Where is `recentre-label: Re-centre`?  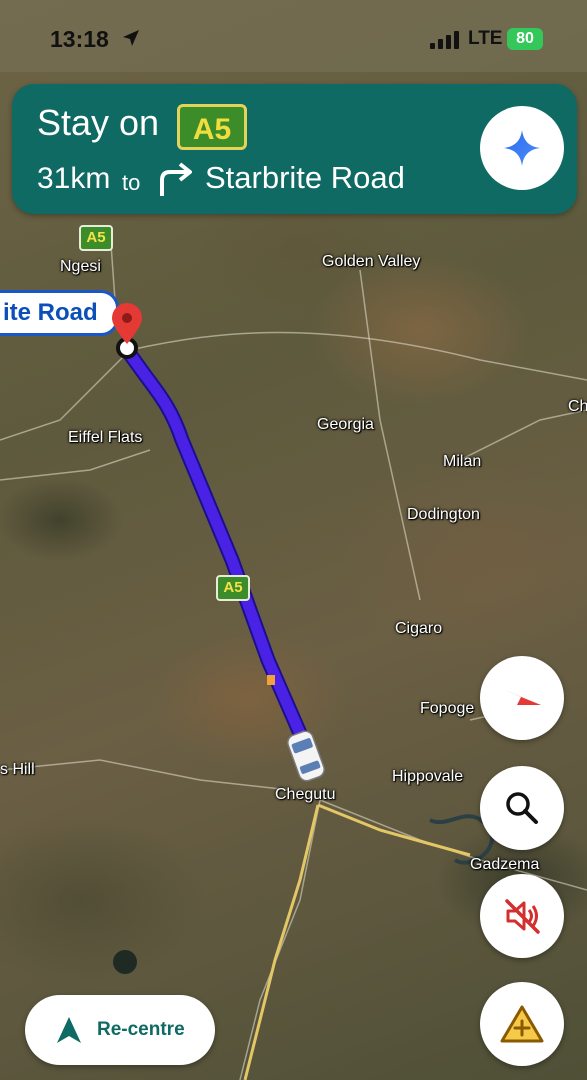 recentre-label: Re-centre is located at coordinates (141, 1029).